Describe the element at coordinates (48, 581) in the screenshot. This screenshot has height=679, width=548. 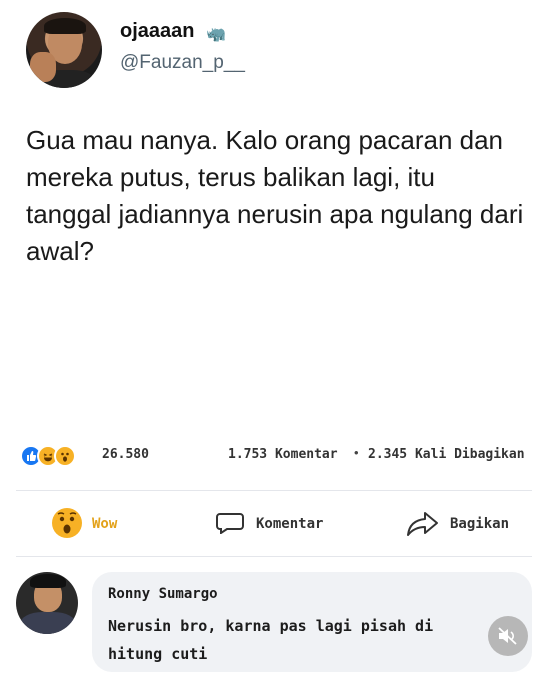
I see `commenter-hair` at that location.